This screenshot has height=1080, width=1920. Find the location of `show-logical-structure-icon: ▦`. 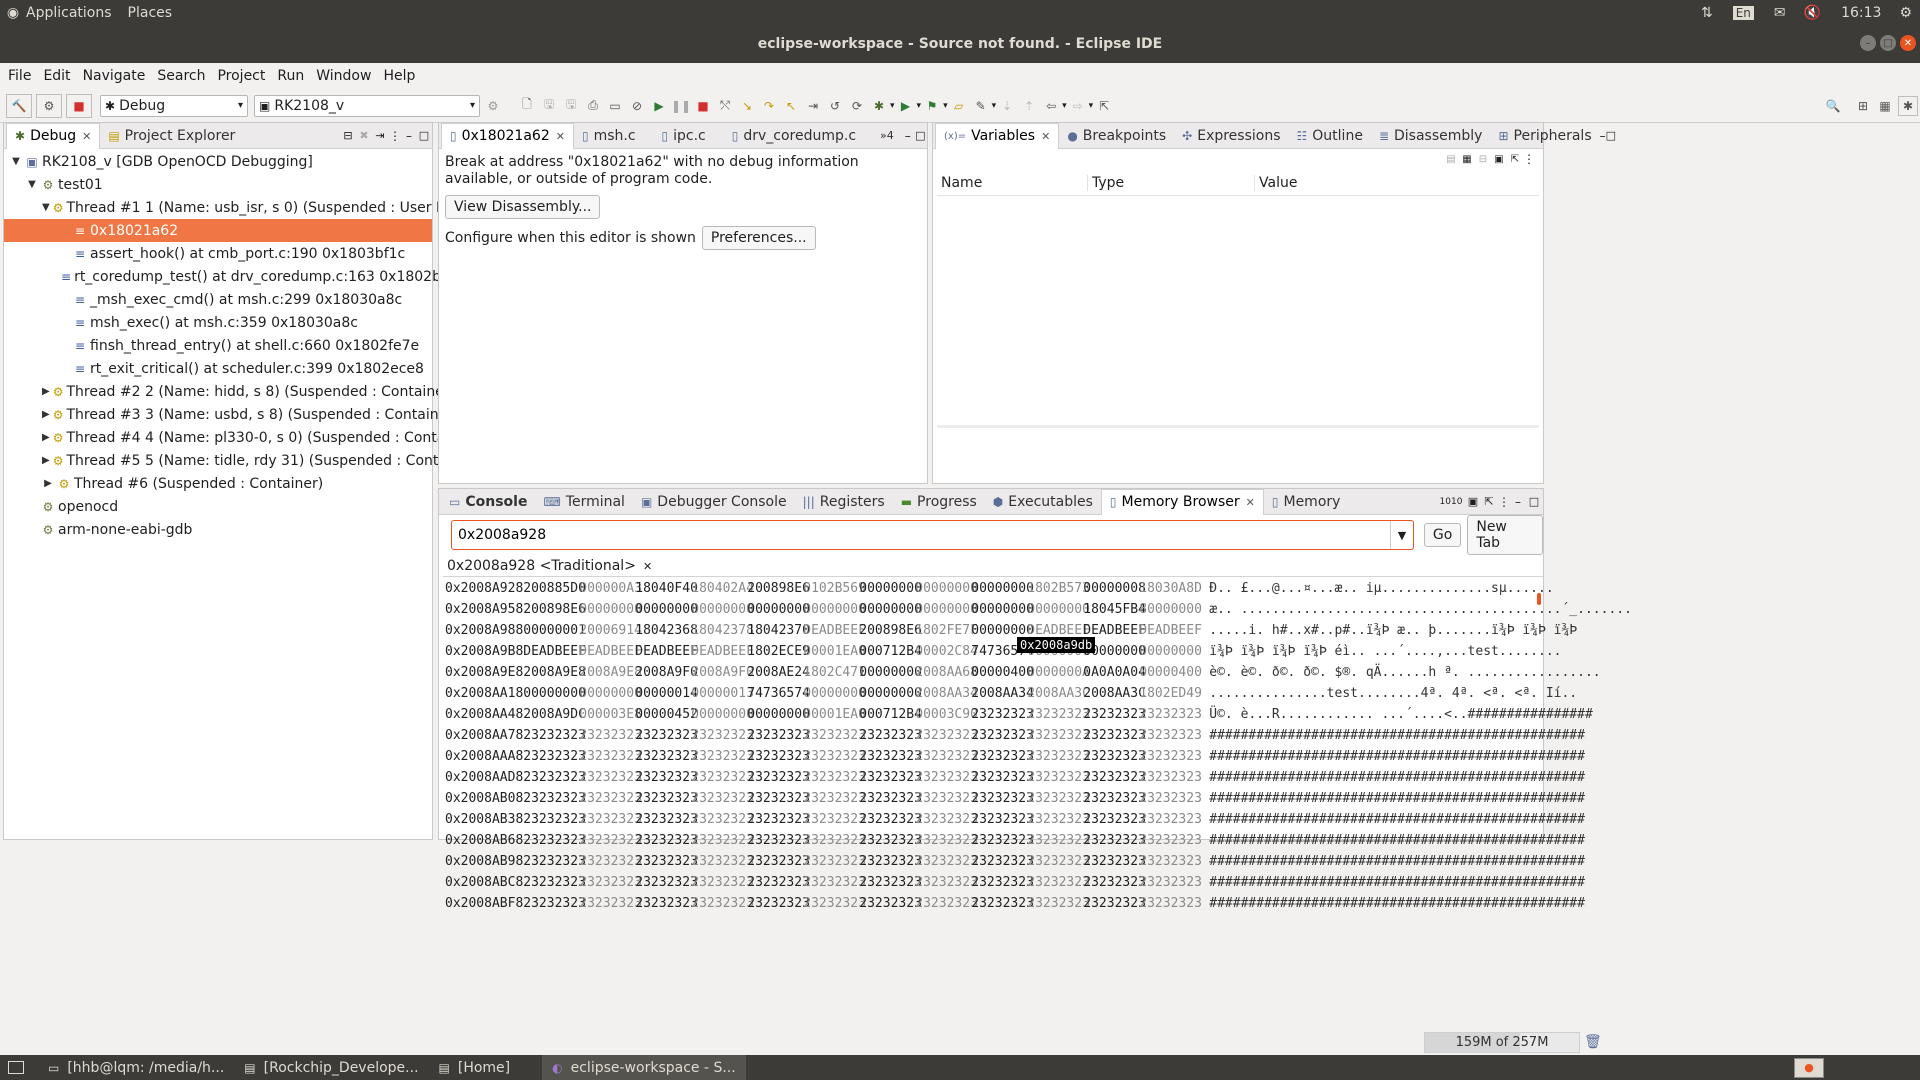

show-logical-structure-icon: ▦ is located at coordinates (1467, 159).